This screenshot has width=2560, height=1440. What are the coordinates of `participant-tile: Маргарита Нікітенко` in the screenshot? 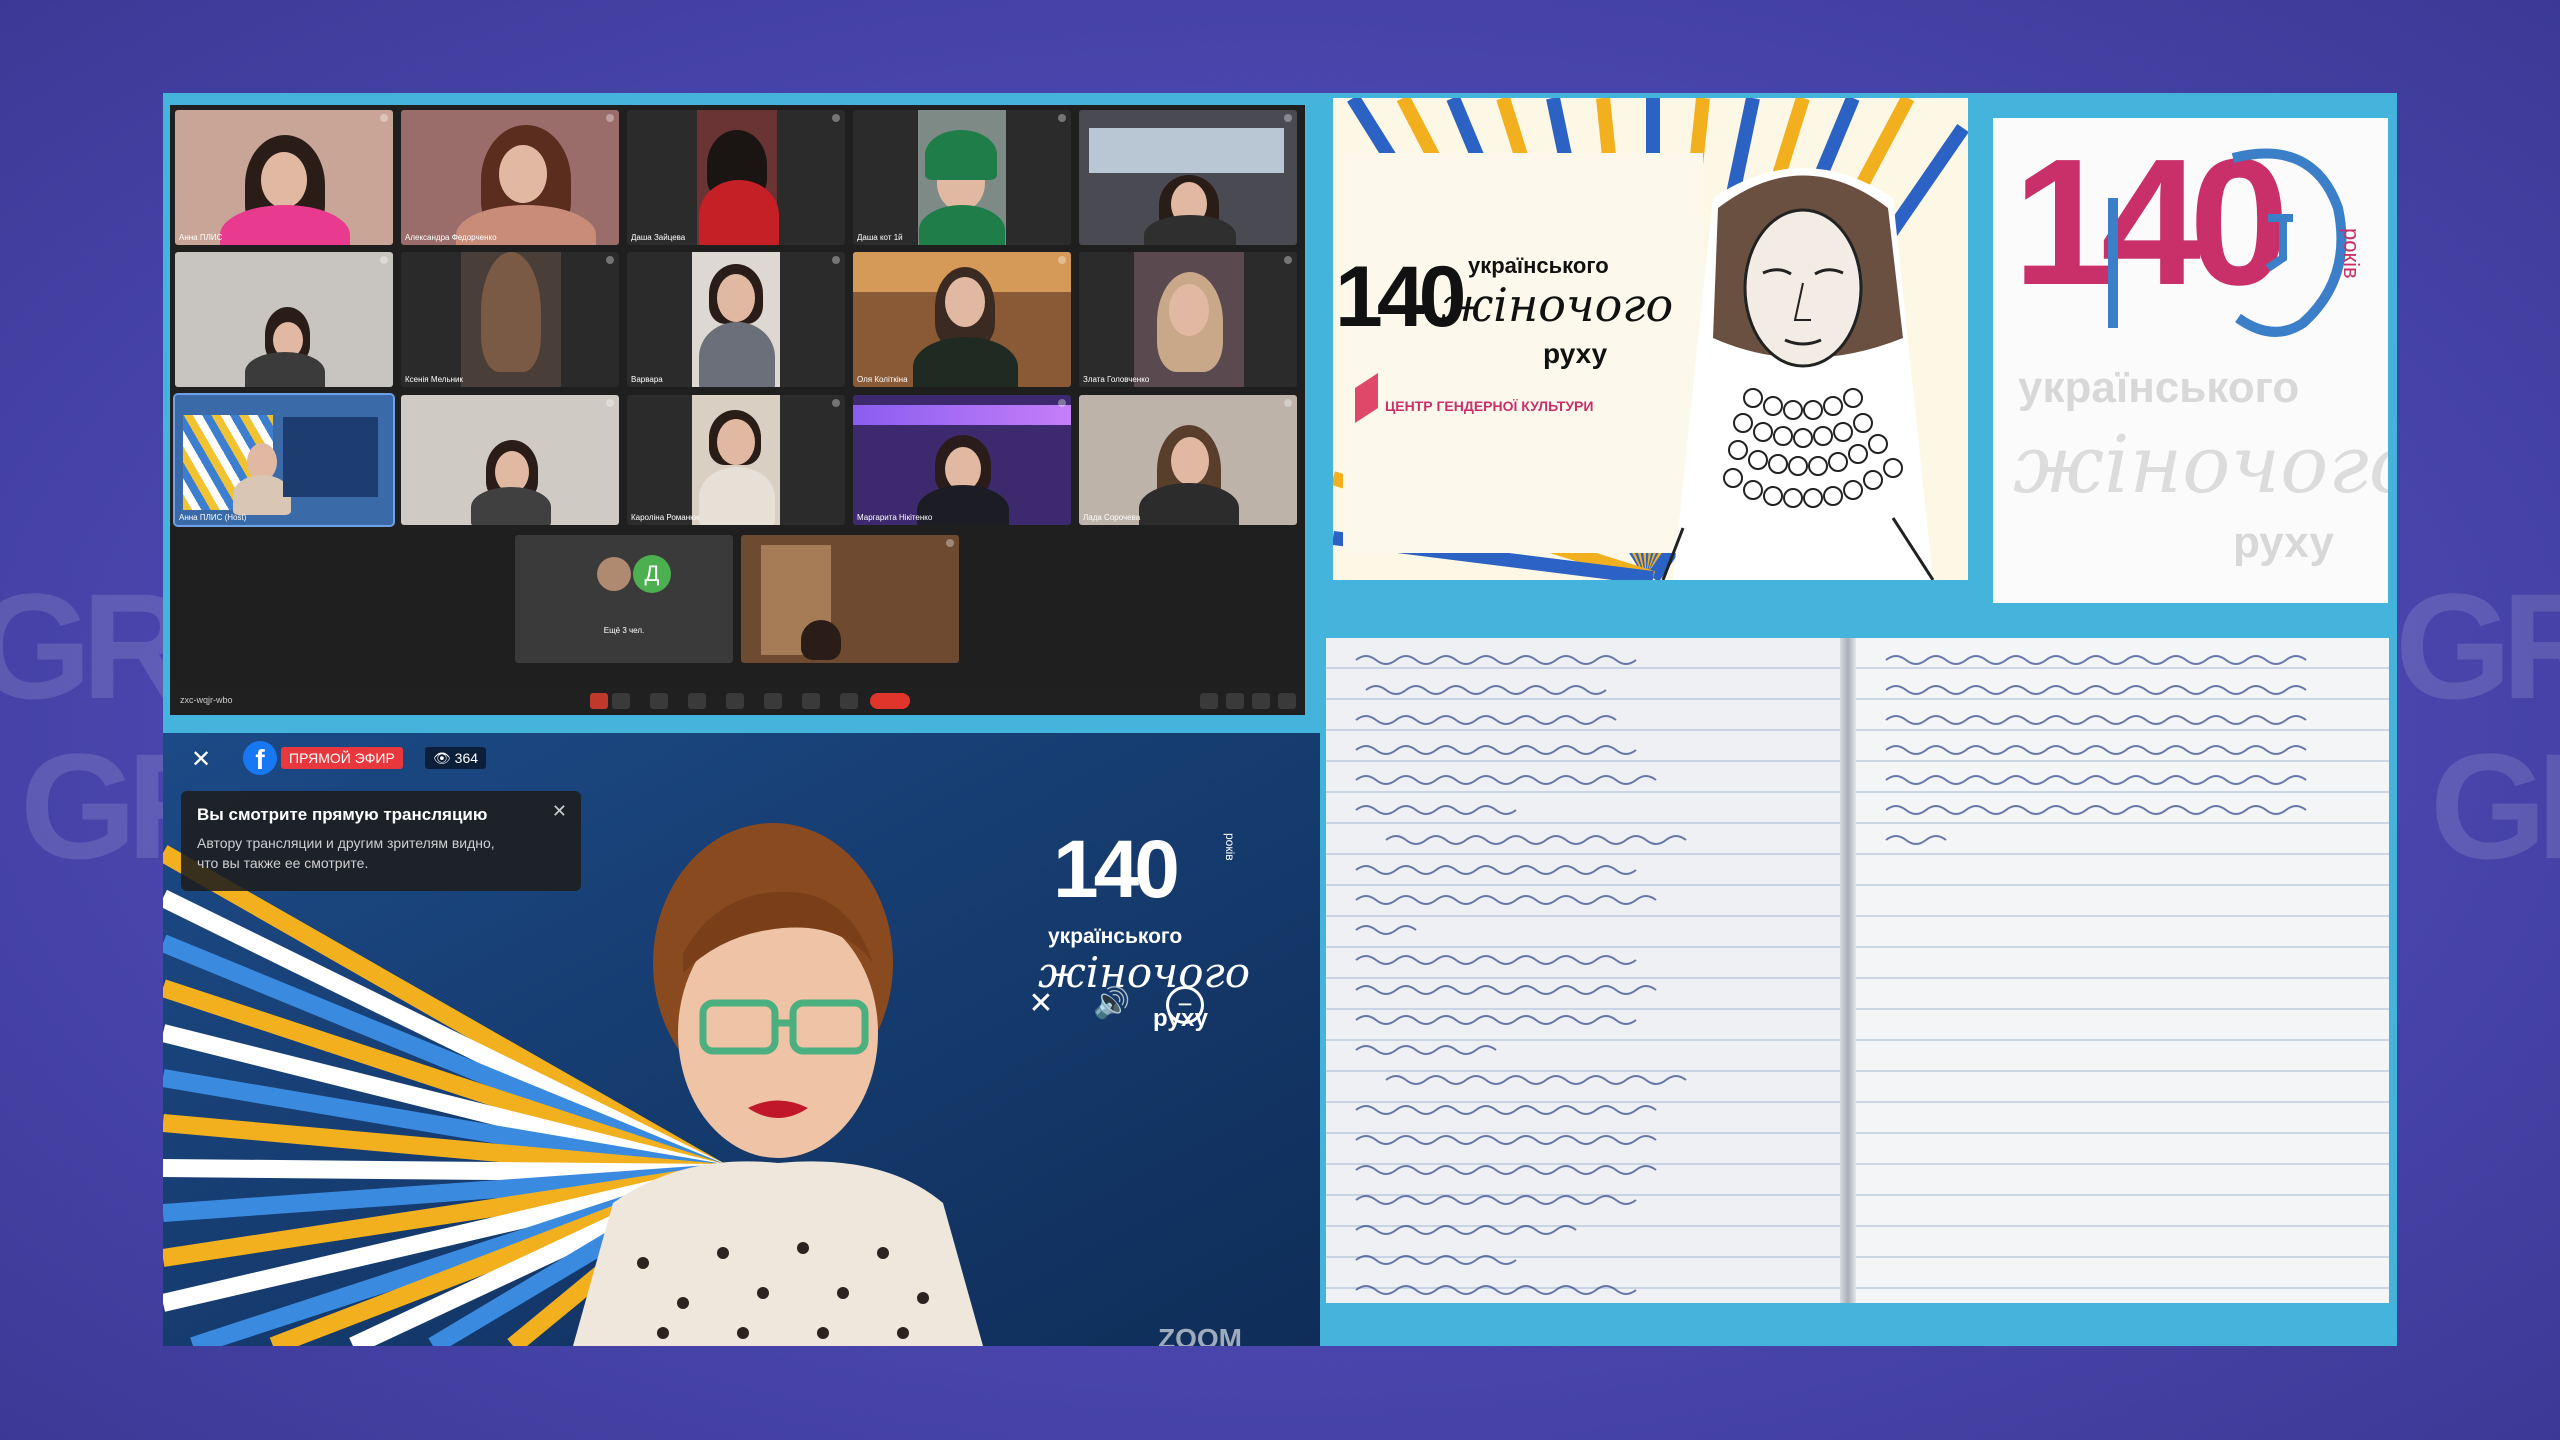 It's located at (962, 460).